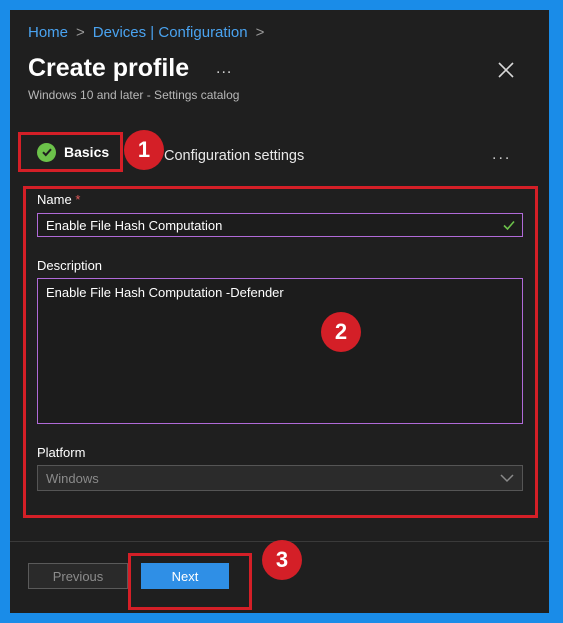 This screenshot has height=623, width=563. What do you see at coordinates (507, 479) in the screenshot?
I see `chevron-down-icon` at bounding box center [507, 479].